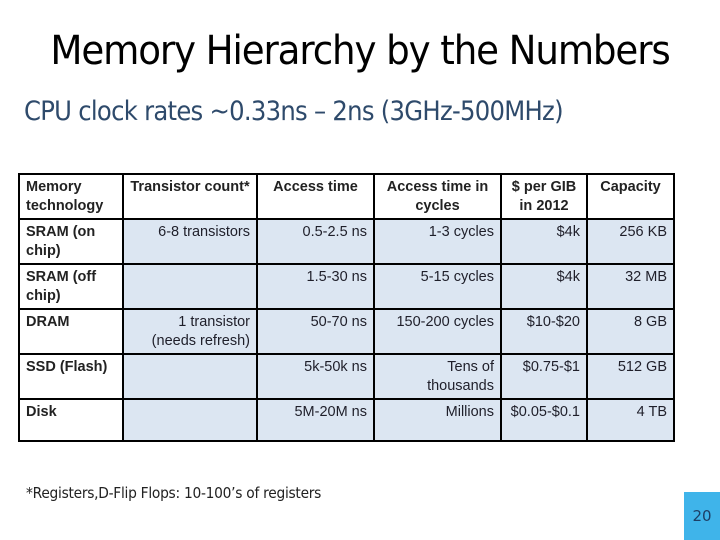 Image resolution: width=720 pixels, height=540 pixels. What do you see at coordinates (437, 241) in the screenshot?
I see `cell-access-cycles: 1-3 cycles` at bounding box center [437, 241].